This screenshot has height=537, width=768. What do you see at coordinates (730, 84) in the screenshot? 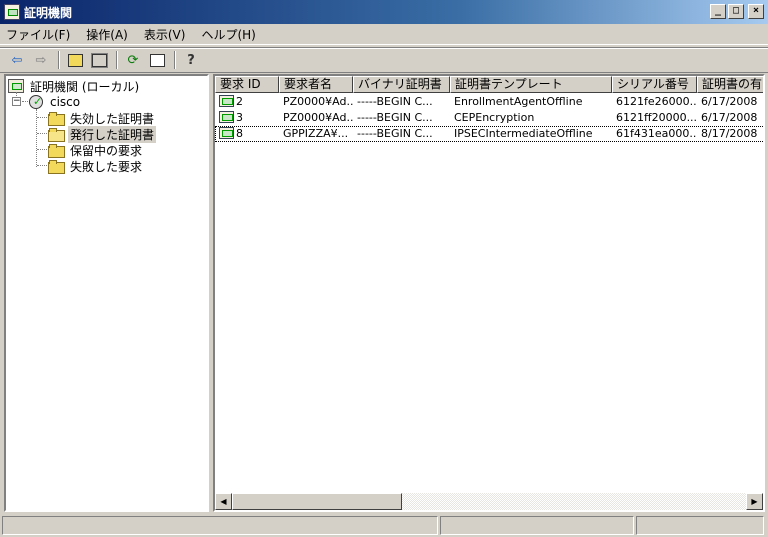
I see `column-header-effective-date: 証明書の有` at bounding box center [730, 84].